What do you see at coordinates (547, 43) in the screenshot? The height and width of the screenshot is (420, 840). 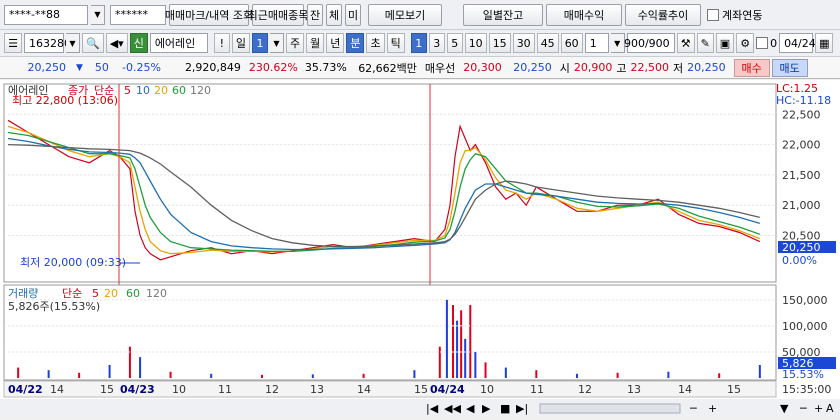 I see `interval-45-button: 45` at bounding box center [547, 43].